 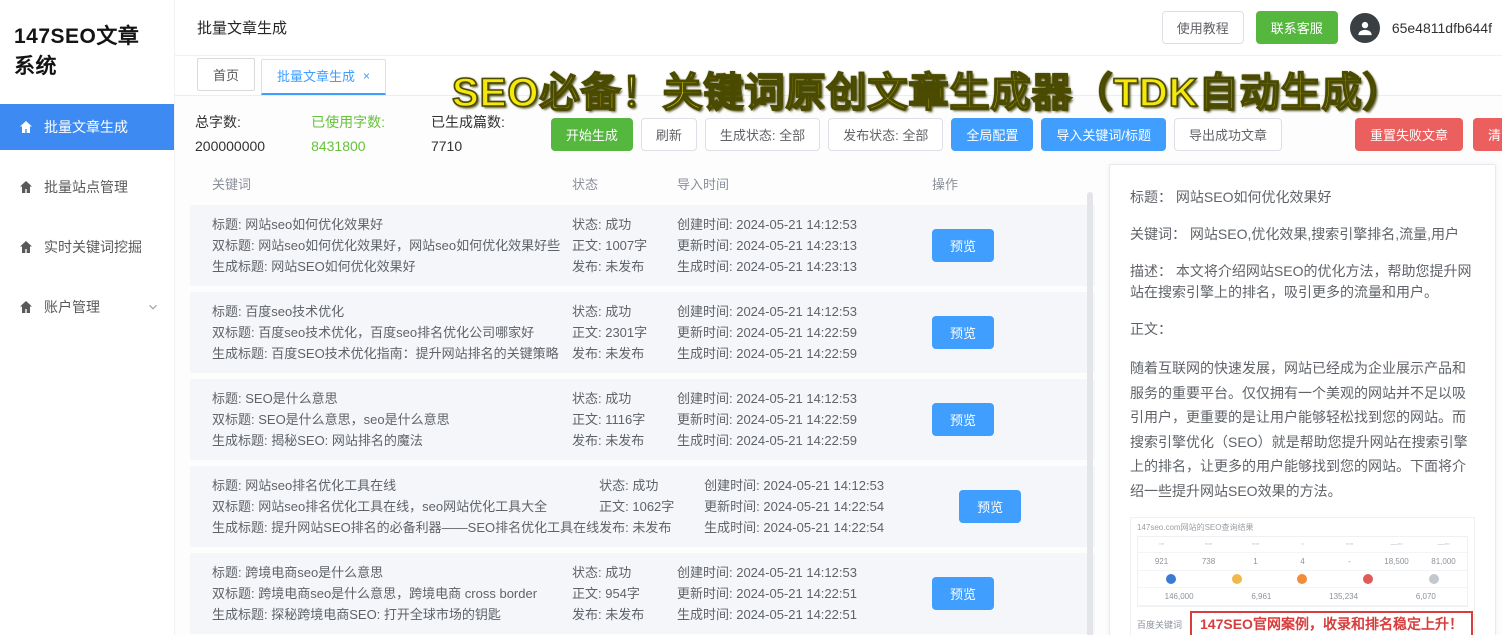 What do you see at coordinates (992, 134) in the screenshot?
I see `global-config-button: 全局配置` at bounding box center [992, 134].